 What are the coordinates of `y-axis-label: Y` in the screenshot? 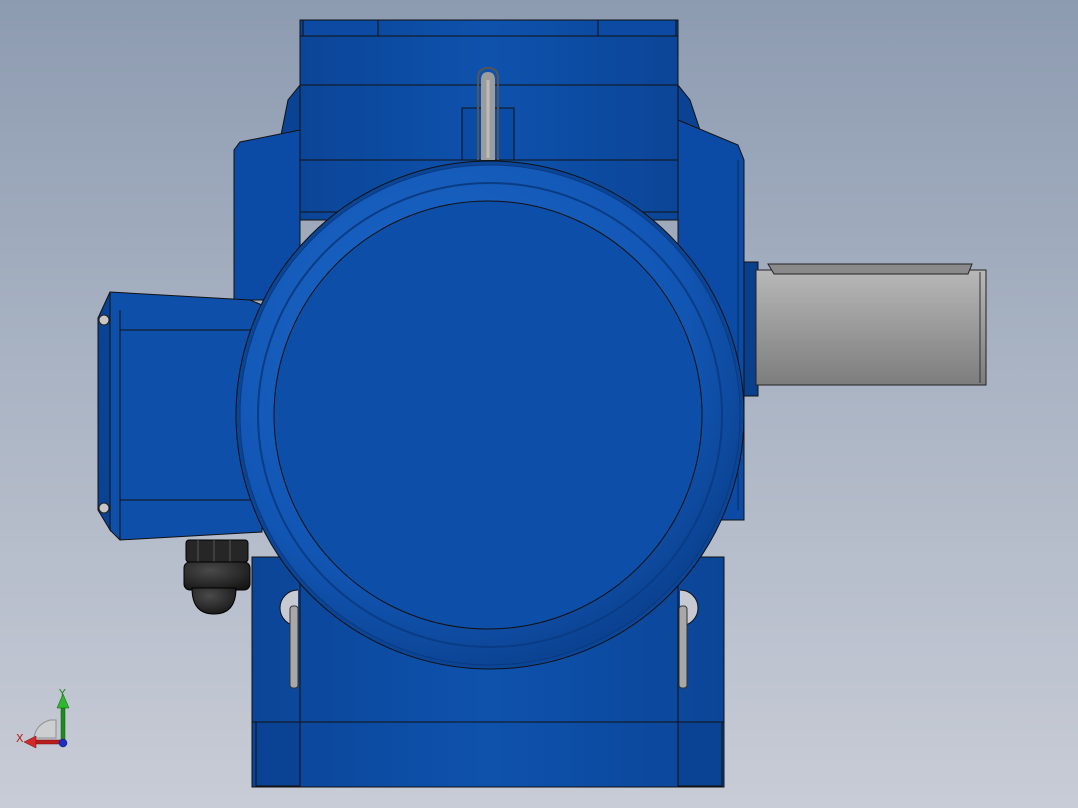 It's located at (62, 693).